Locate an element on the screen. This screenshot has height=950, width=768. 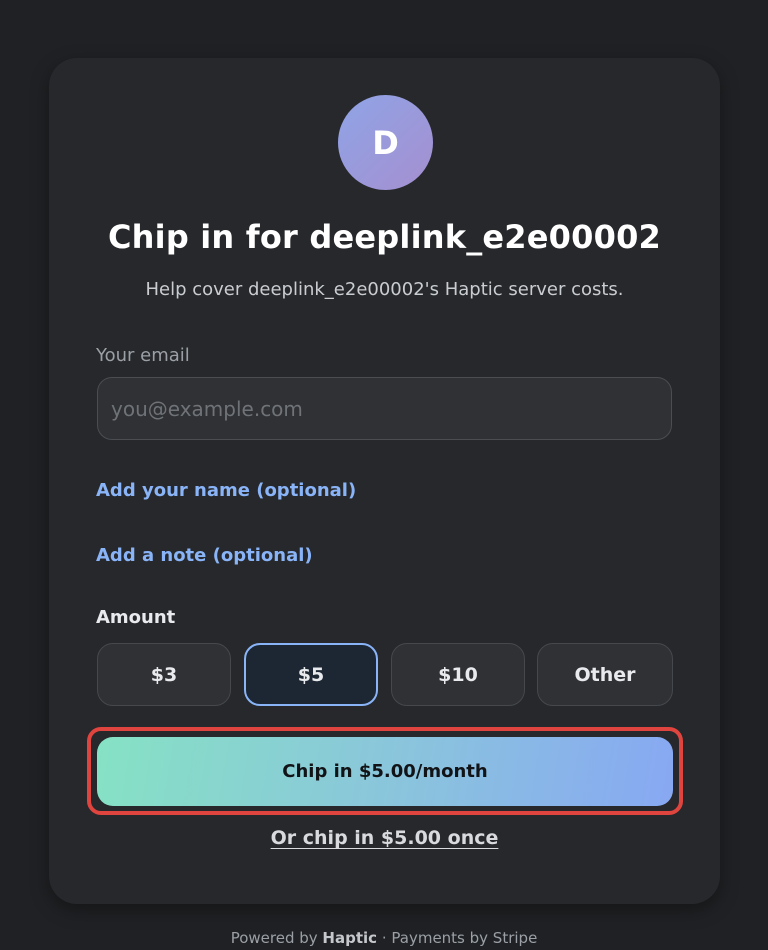
email-input is located at coordinates (384, 408).